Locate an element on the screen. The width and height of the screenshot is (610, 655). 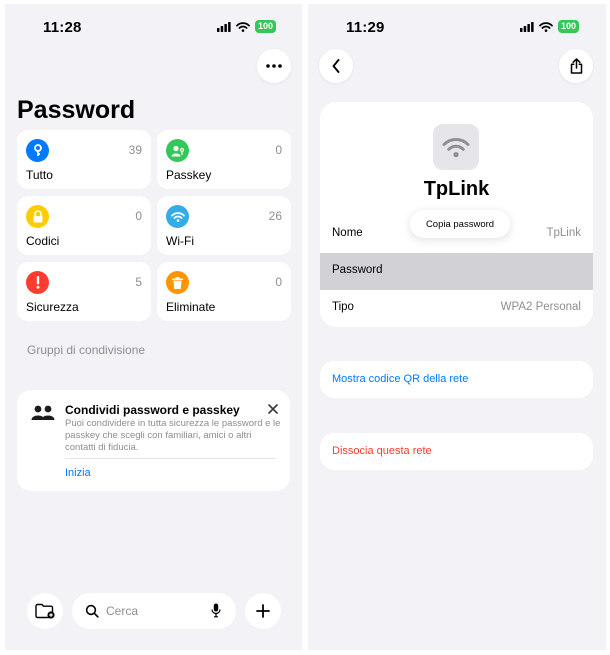
add-password-button is located at coordinates (263, 611).